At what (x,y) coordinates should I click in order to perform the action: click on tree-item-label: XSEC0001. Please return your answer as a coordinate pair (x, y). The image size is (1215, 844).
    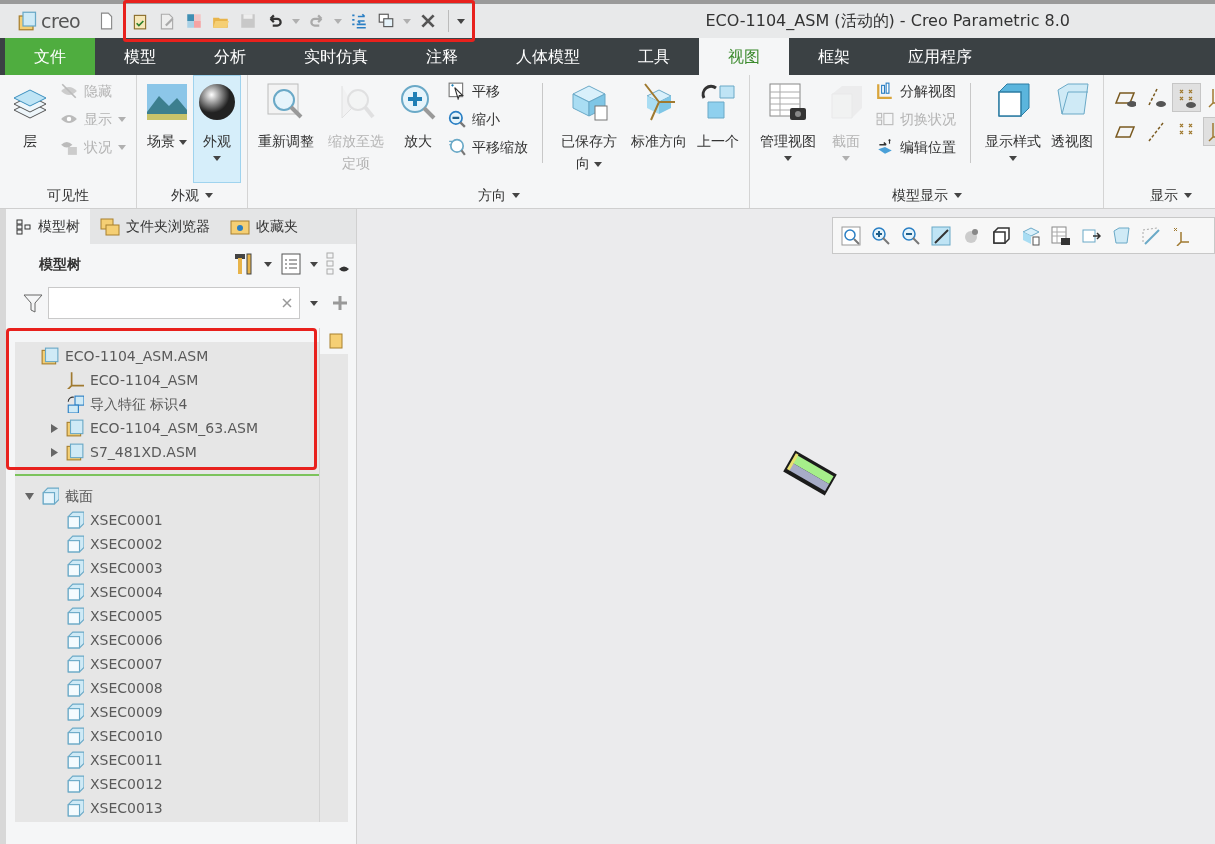
    Looking at the image, I should click on (126, 520).